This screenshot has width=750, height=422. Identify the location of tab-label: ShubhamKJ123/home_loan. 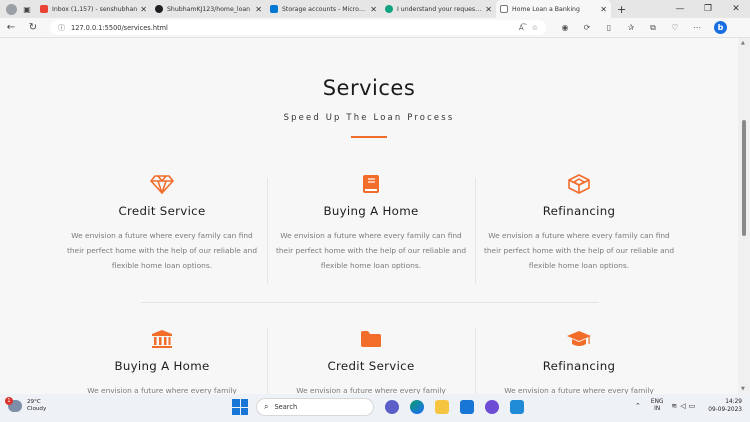
(209, 9).